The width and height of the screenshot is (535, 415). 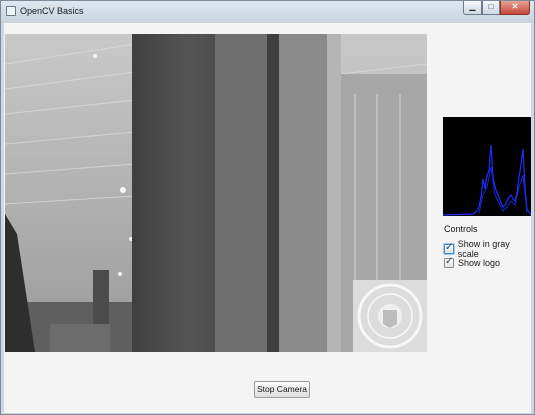 I want to click on show-logo-checkbox-box: ✓, so click(x=449, y=262).